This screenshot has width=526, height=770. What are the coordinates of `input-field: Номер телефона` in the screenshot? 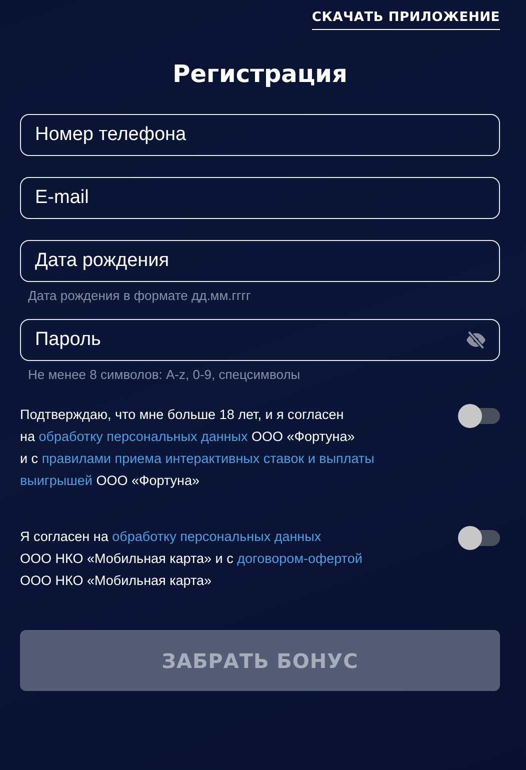 It's located at (260, 135).